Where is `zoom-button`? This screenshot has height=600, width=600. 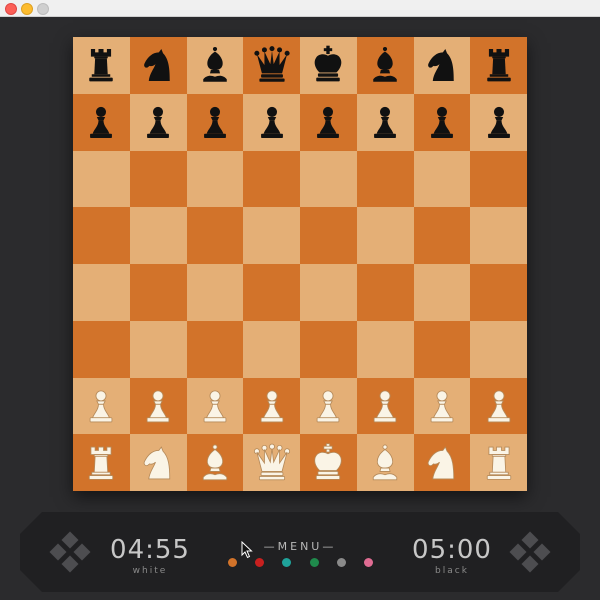 zoom-button is located at coordinates (43, 9).